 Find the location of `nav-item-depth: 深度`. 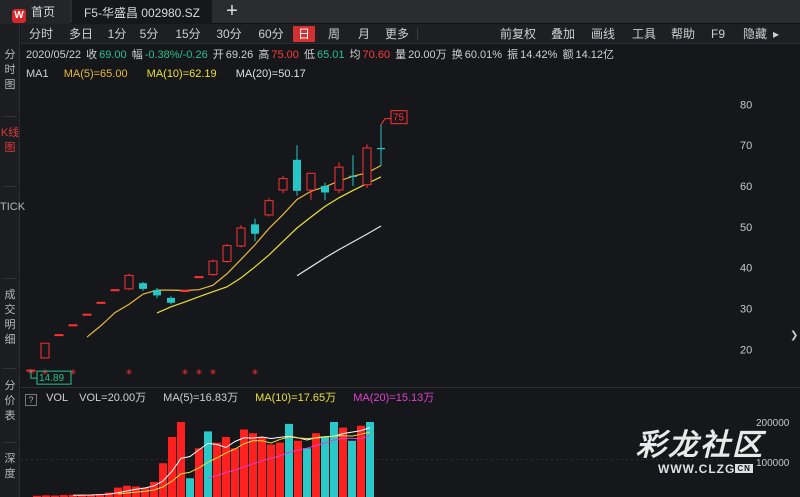

nav-item-depth: 深度 is located at coordinates (10, 467).